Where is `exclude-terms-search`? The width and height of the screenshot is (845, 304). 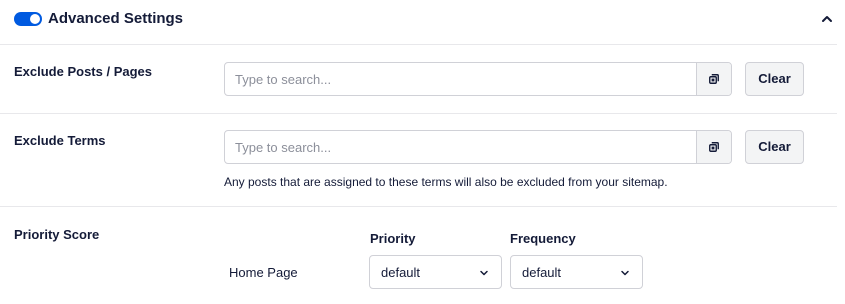
exclude-terms-search is located at coordinates (478, 147).